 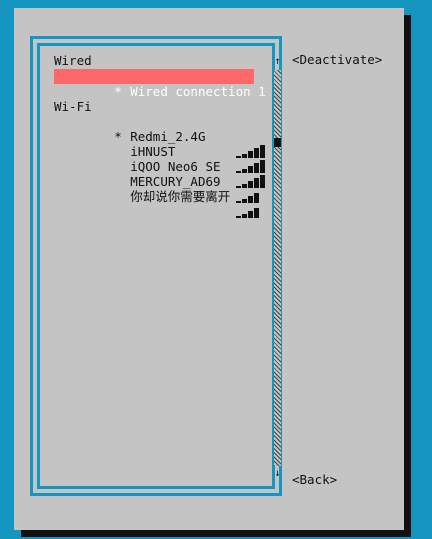 What do you see at coordinates (277, 474) in the screenshot?
I see `scroll-down-arrow-icon: ↓` at bounding box center [277, 474].